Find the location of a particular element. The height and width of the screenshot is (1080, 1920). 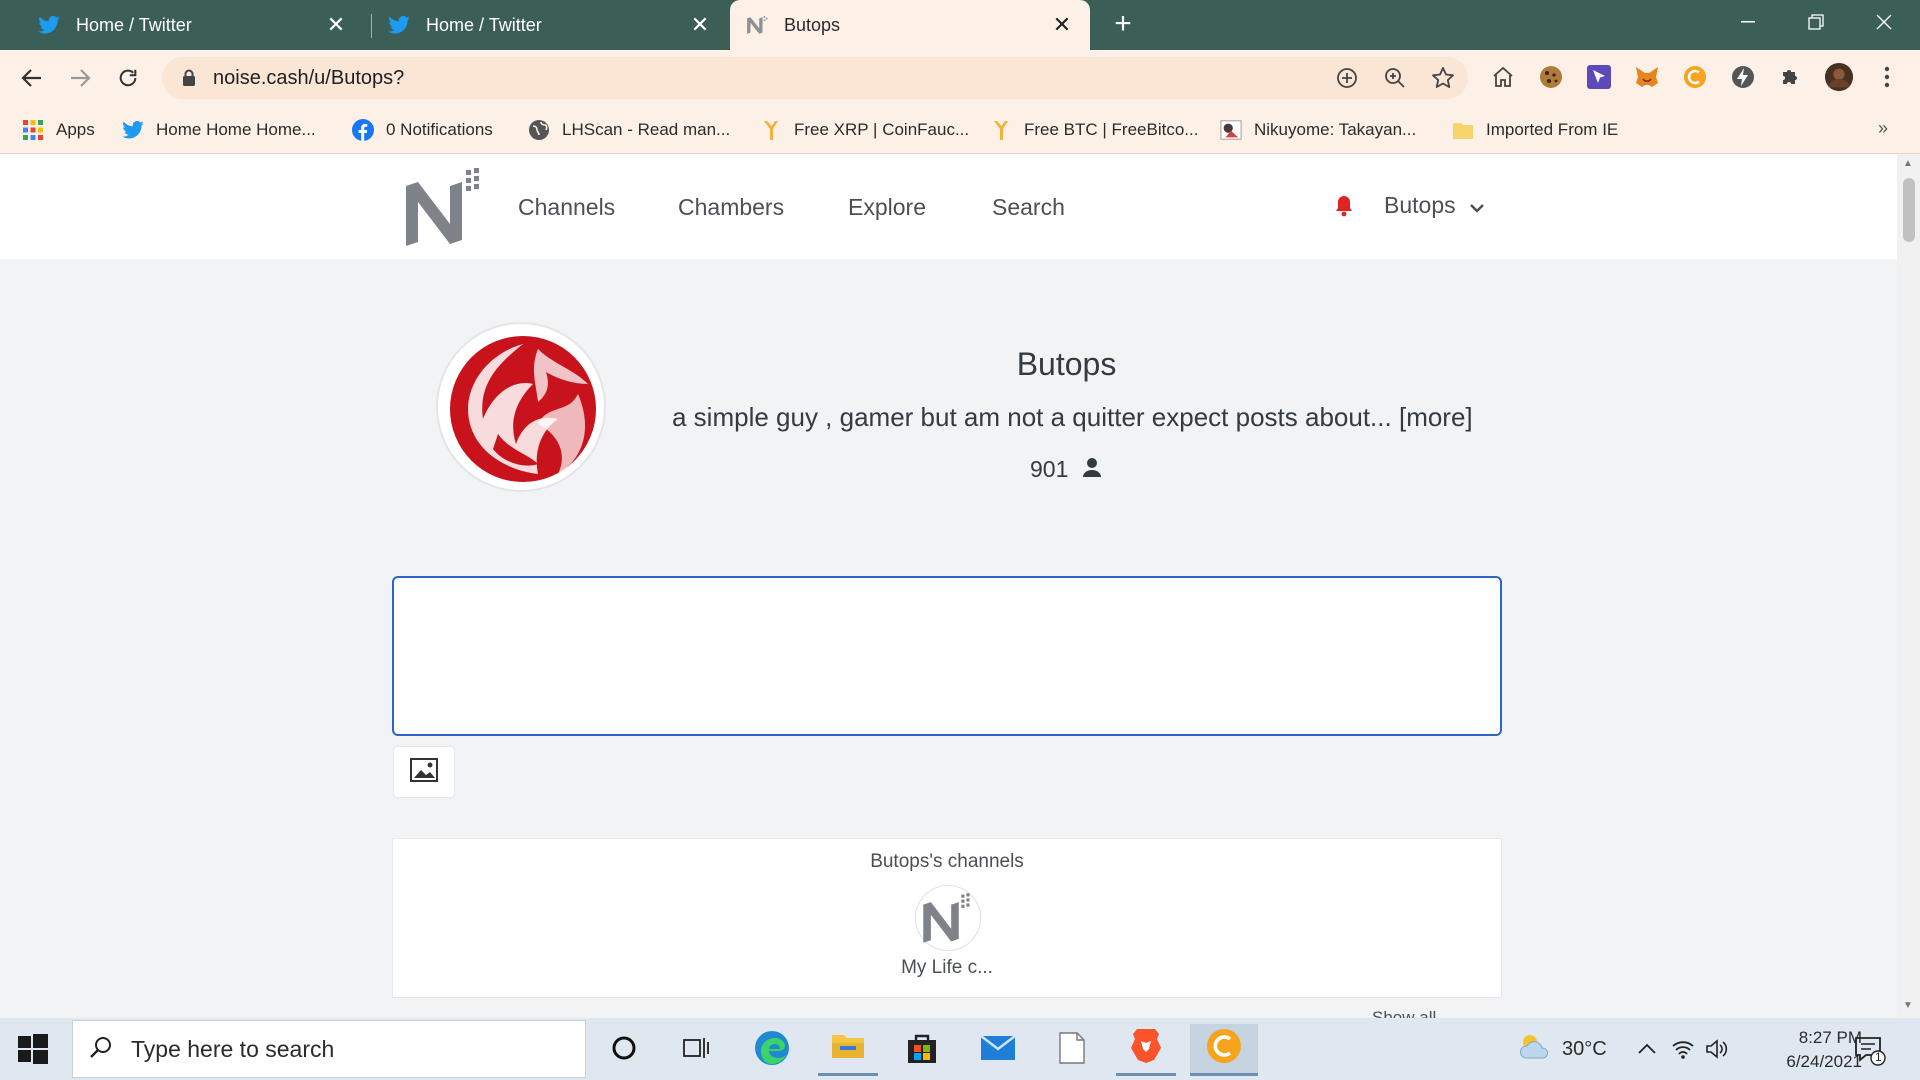

taskbar-browser-active is located at coordinates (1224, 1050).